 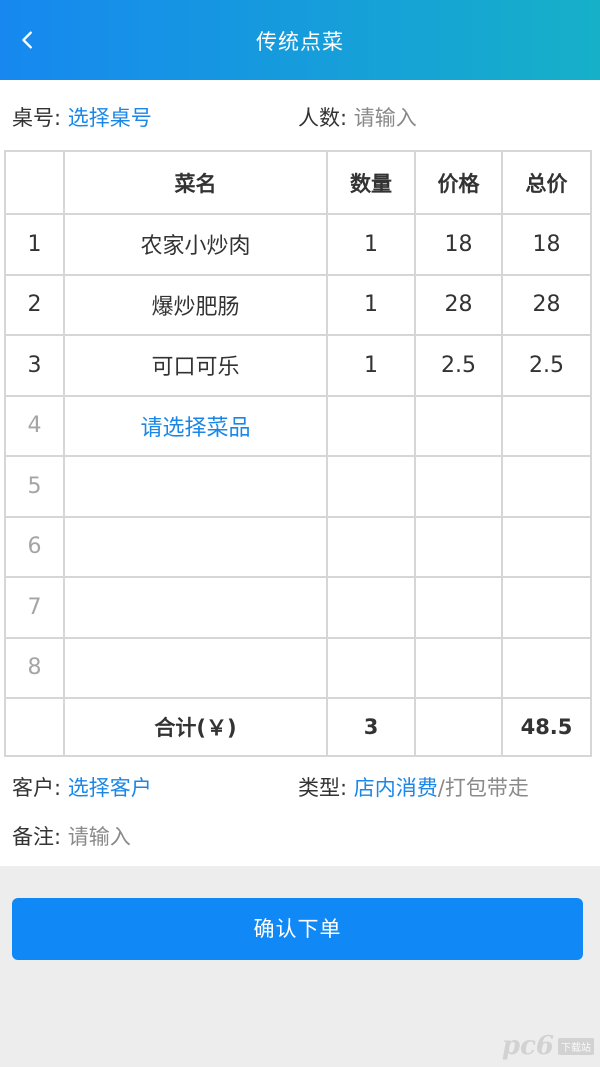 I want to click on select-customer-button: 选择客户, so click(x=110, y=788).